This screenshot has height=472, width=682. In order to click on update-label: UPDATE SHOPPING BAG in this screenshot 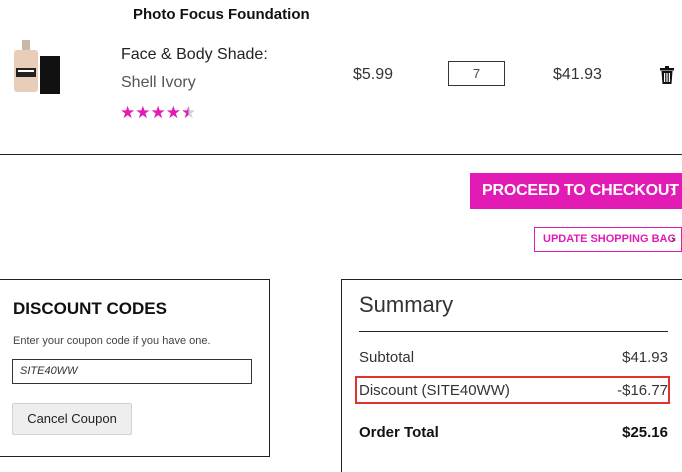, I will do `click(610, 239)`.